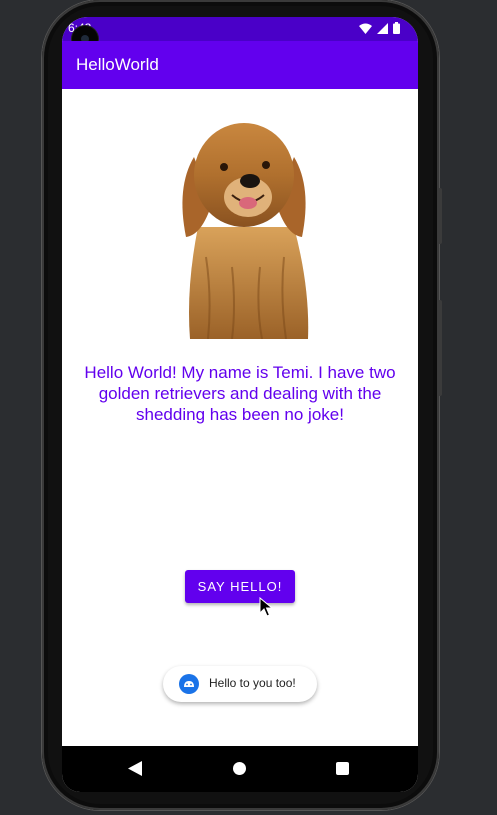  I want to click on mouse-pointer-icon, so click(266, 607).